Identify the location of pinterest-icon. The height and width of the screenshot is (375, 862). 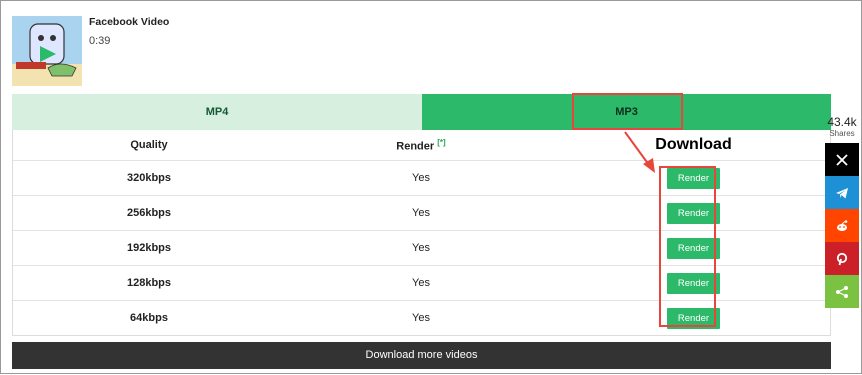
(842, 258).